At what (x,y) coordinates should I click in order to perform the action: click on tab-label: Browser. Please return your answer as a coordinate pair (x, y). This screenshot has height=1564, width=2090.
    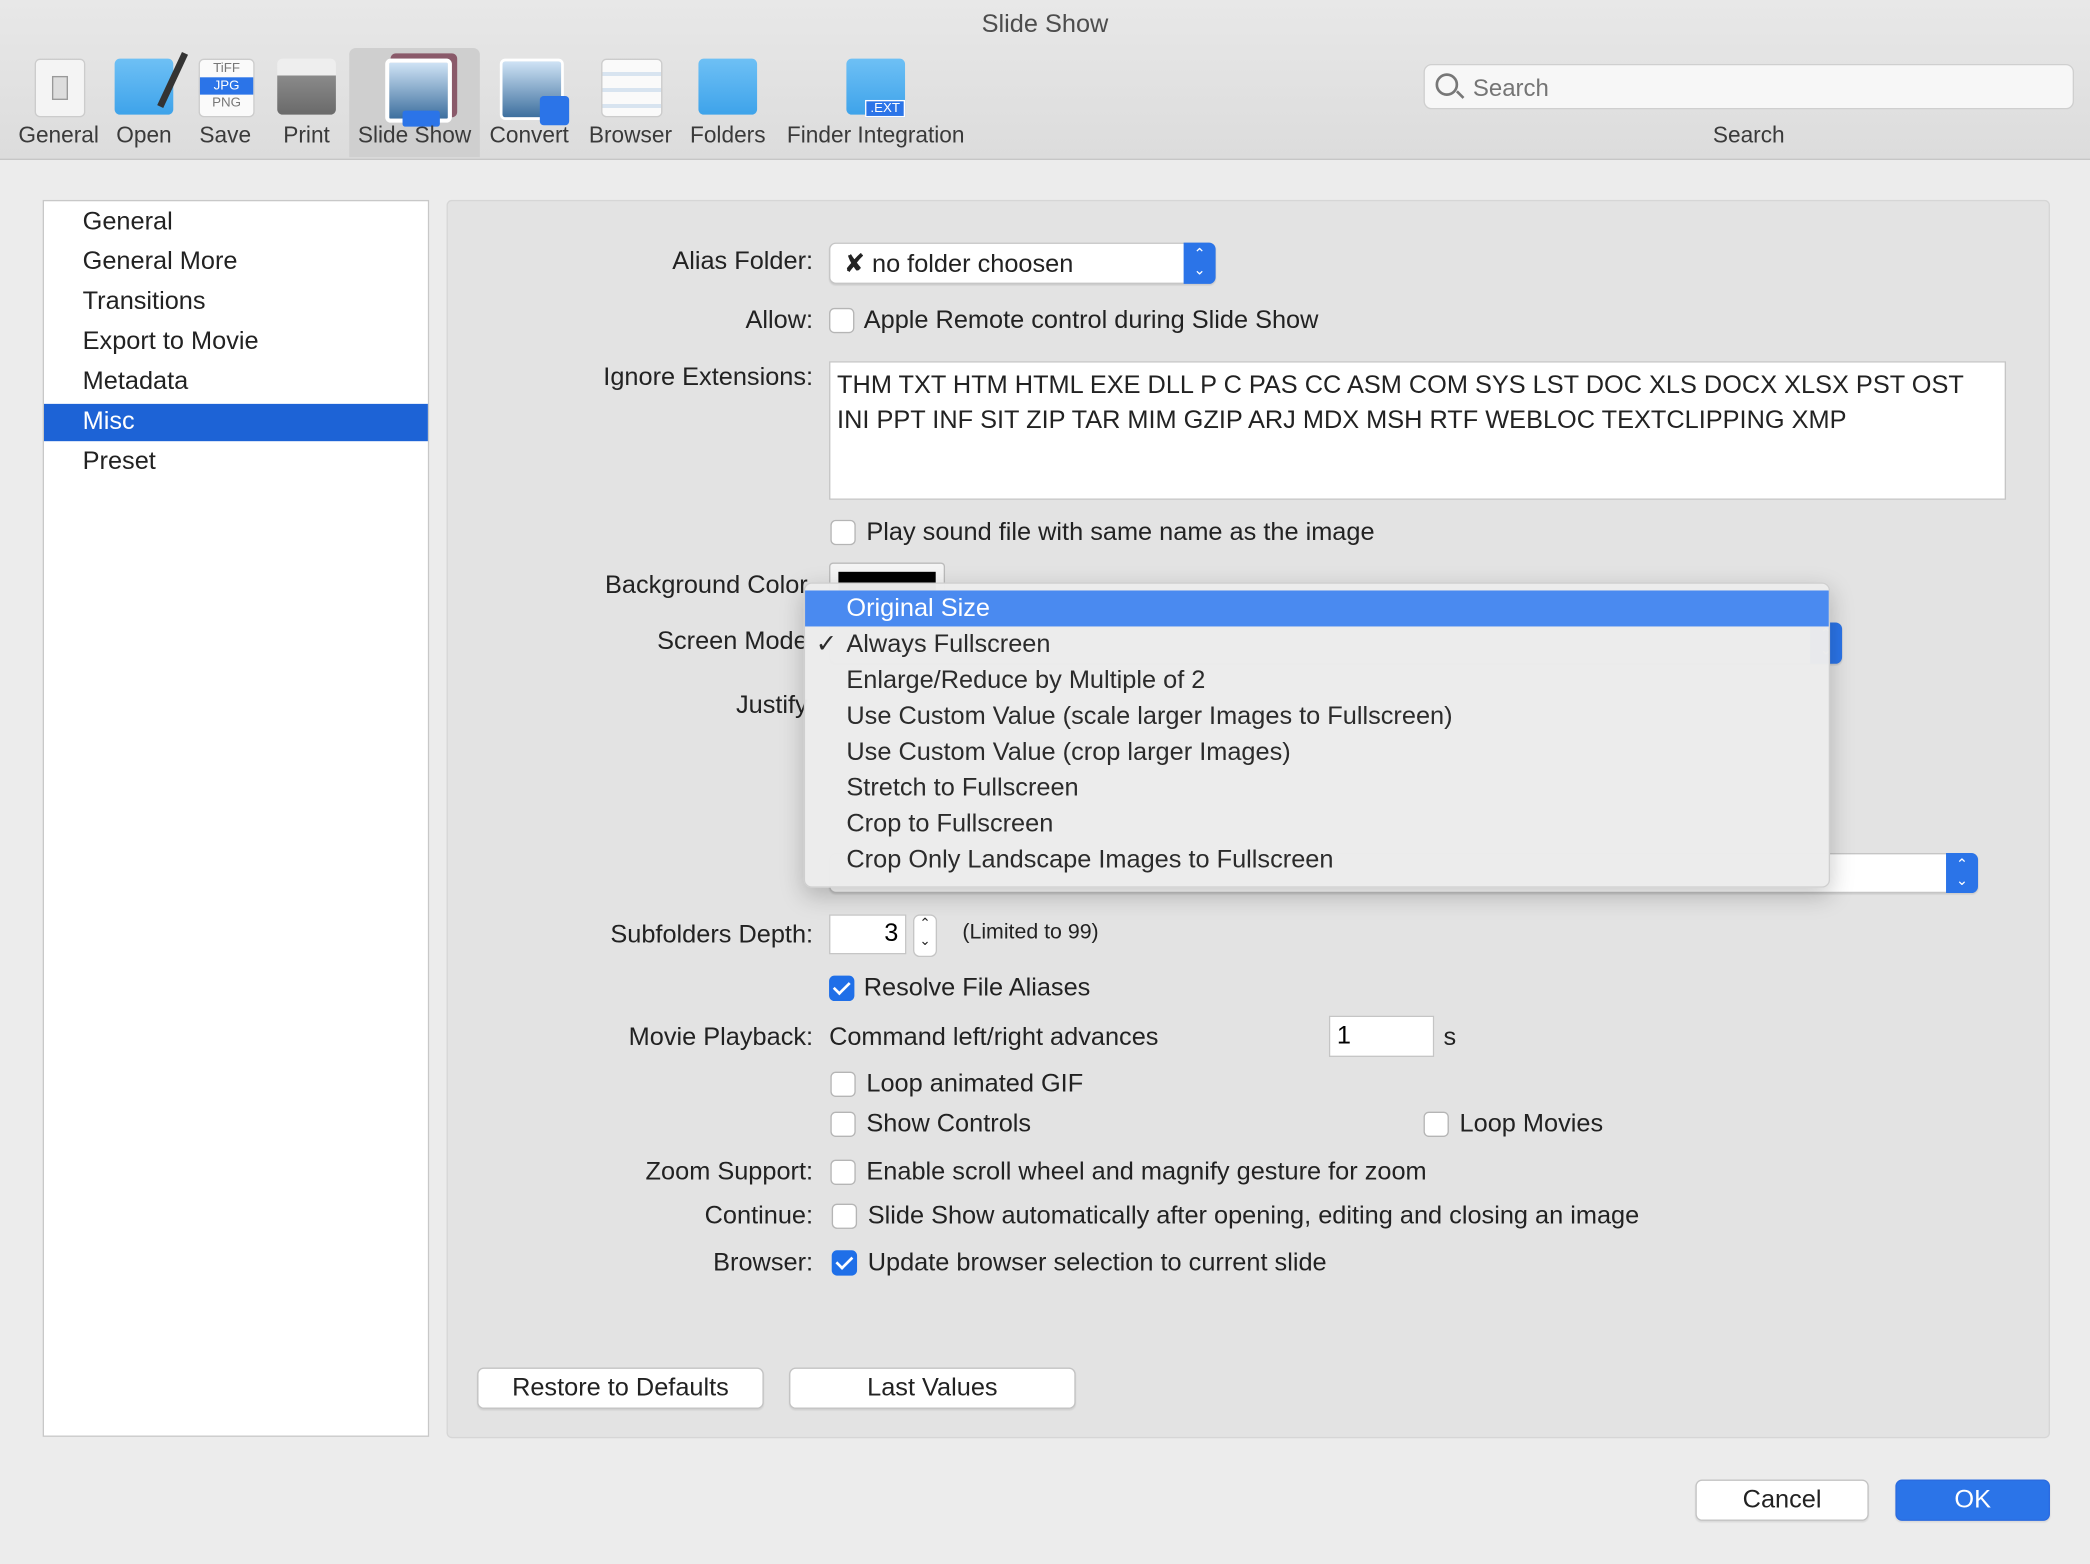
    Looking at the image, I should click on (630, 135).